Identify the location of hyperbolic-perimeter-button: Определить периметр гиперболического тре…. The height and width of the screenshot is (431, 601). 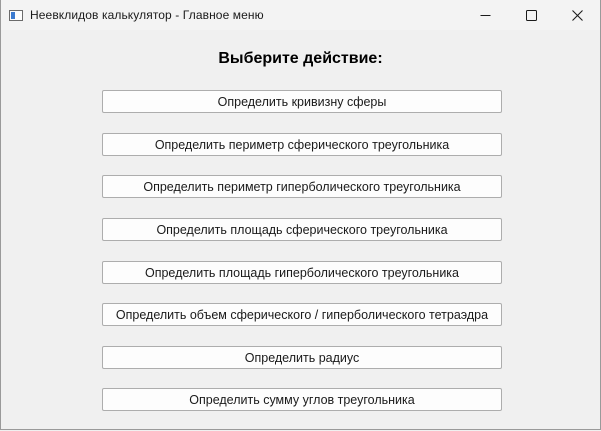
(302, 186).